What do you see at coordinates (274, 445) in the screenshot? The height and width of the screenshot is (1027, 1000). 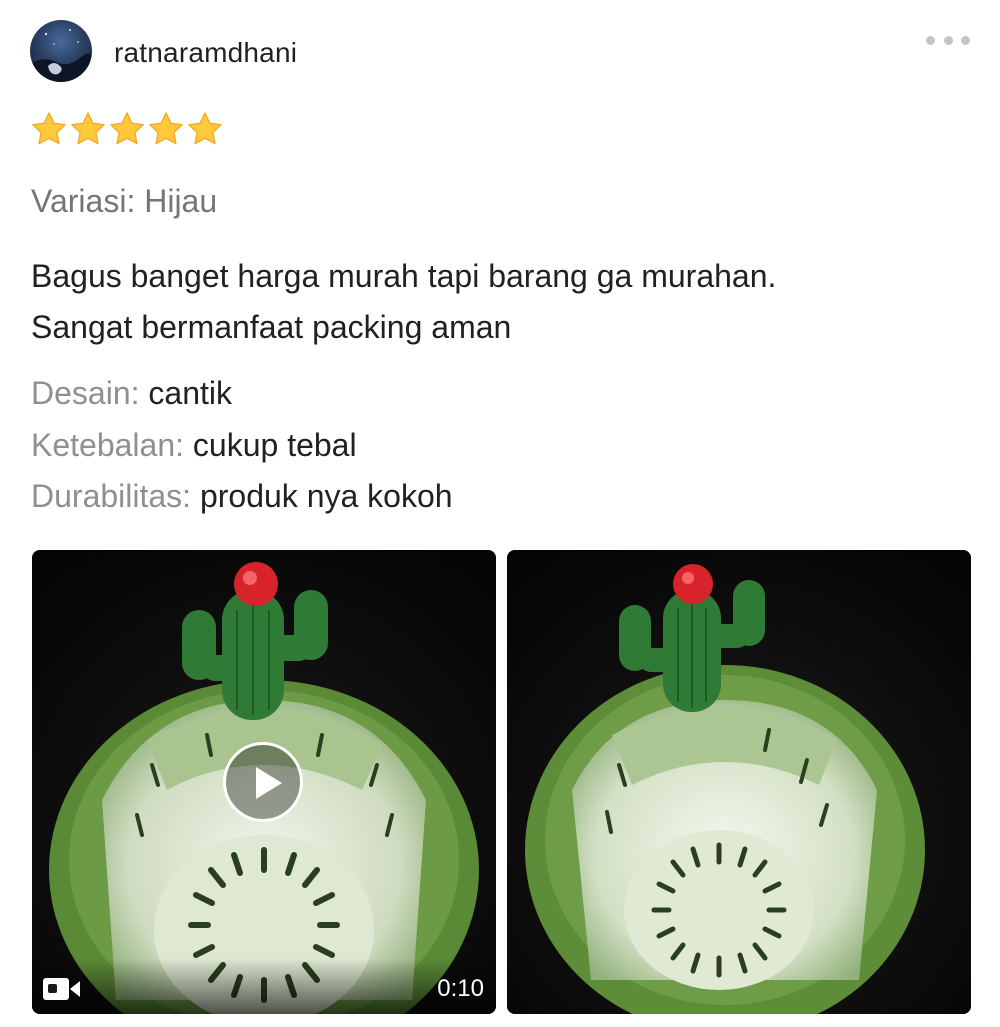 I see `attribute-value: cukup tebal` at bounding box center [274, 445].